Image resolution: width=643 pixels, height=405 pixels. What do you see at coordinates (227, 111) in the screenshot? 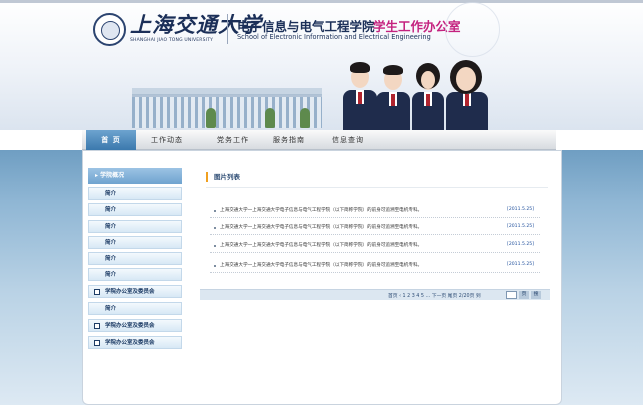
I see `campus-building-image` at bounding box center [227, 111].